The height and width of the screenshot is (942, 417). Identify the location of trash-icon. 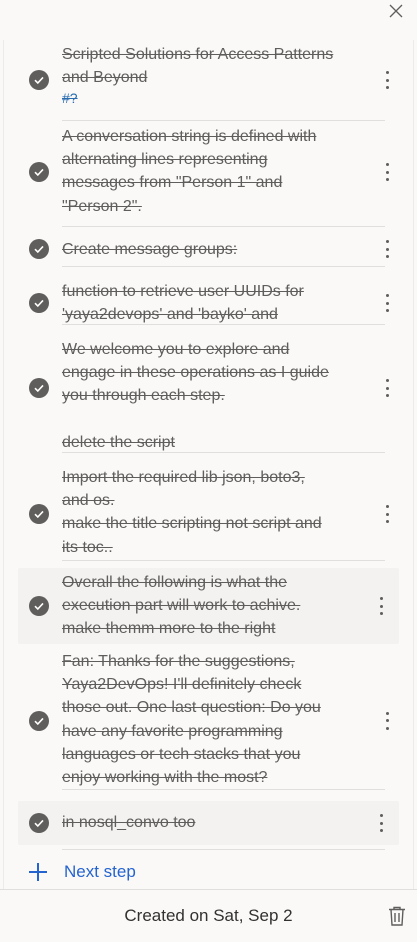
(397, 916).